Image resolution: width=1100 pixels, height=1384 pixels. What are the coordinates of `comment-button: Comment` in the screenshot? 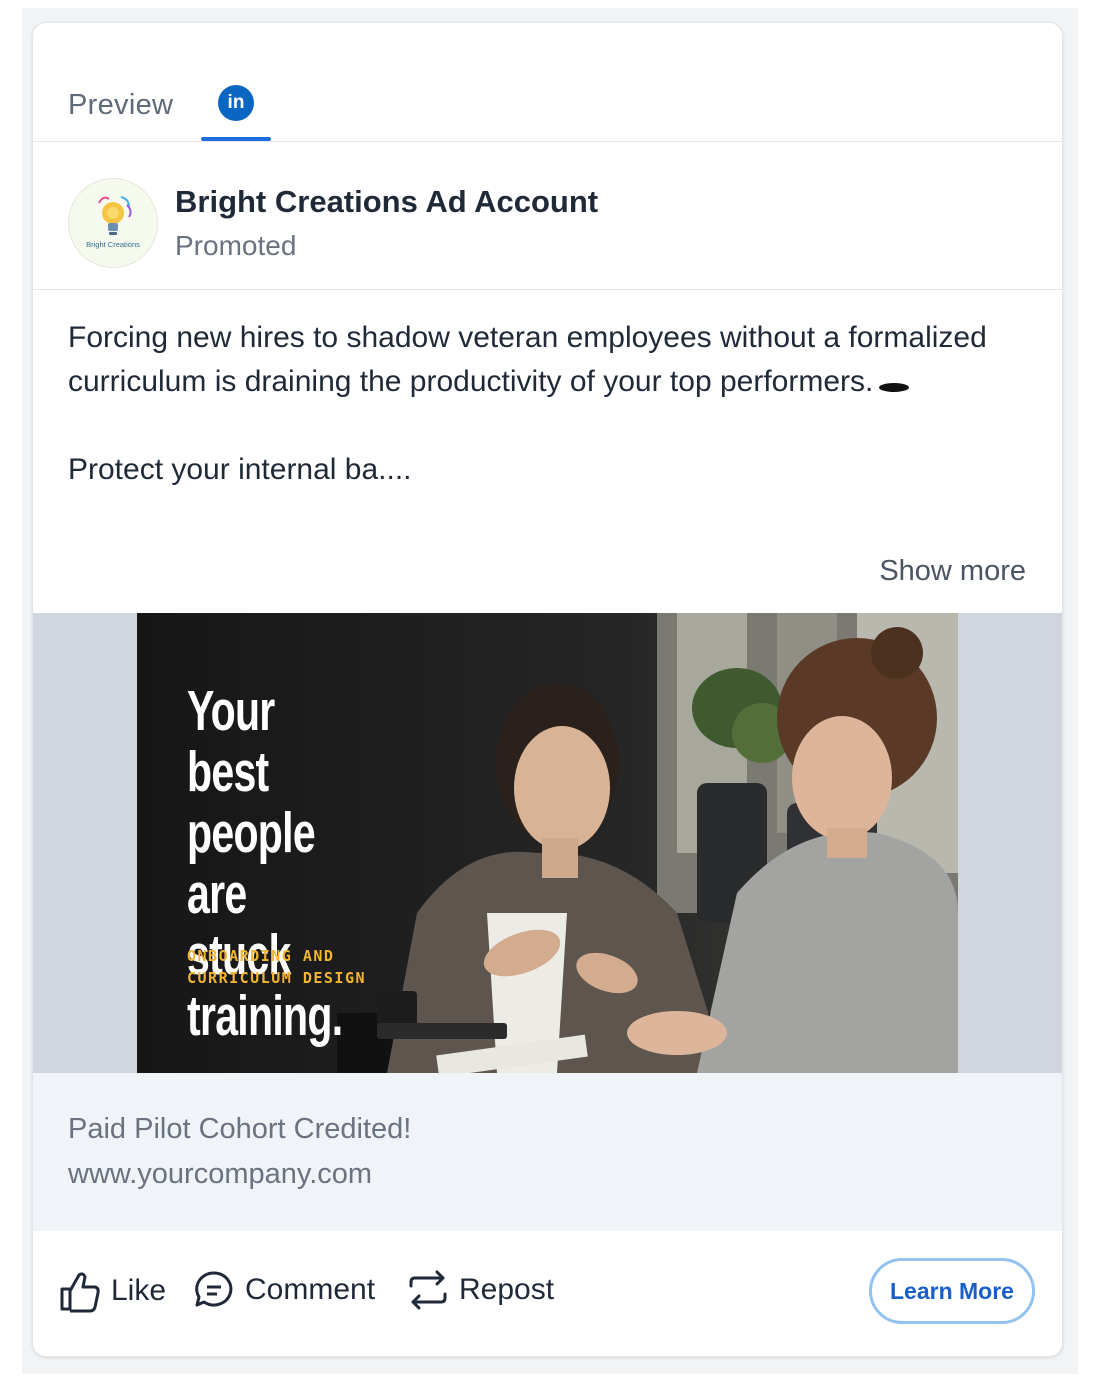 It's located at (284, 1290).